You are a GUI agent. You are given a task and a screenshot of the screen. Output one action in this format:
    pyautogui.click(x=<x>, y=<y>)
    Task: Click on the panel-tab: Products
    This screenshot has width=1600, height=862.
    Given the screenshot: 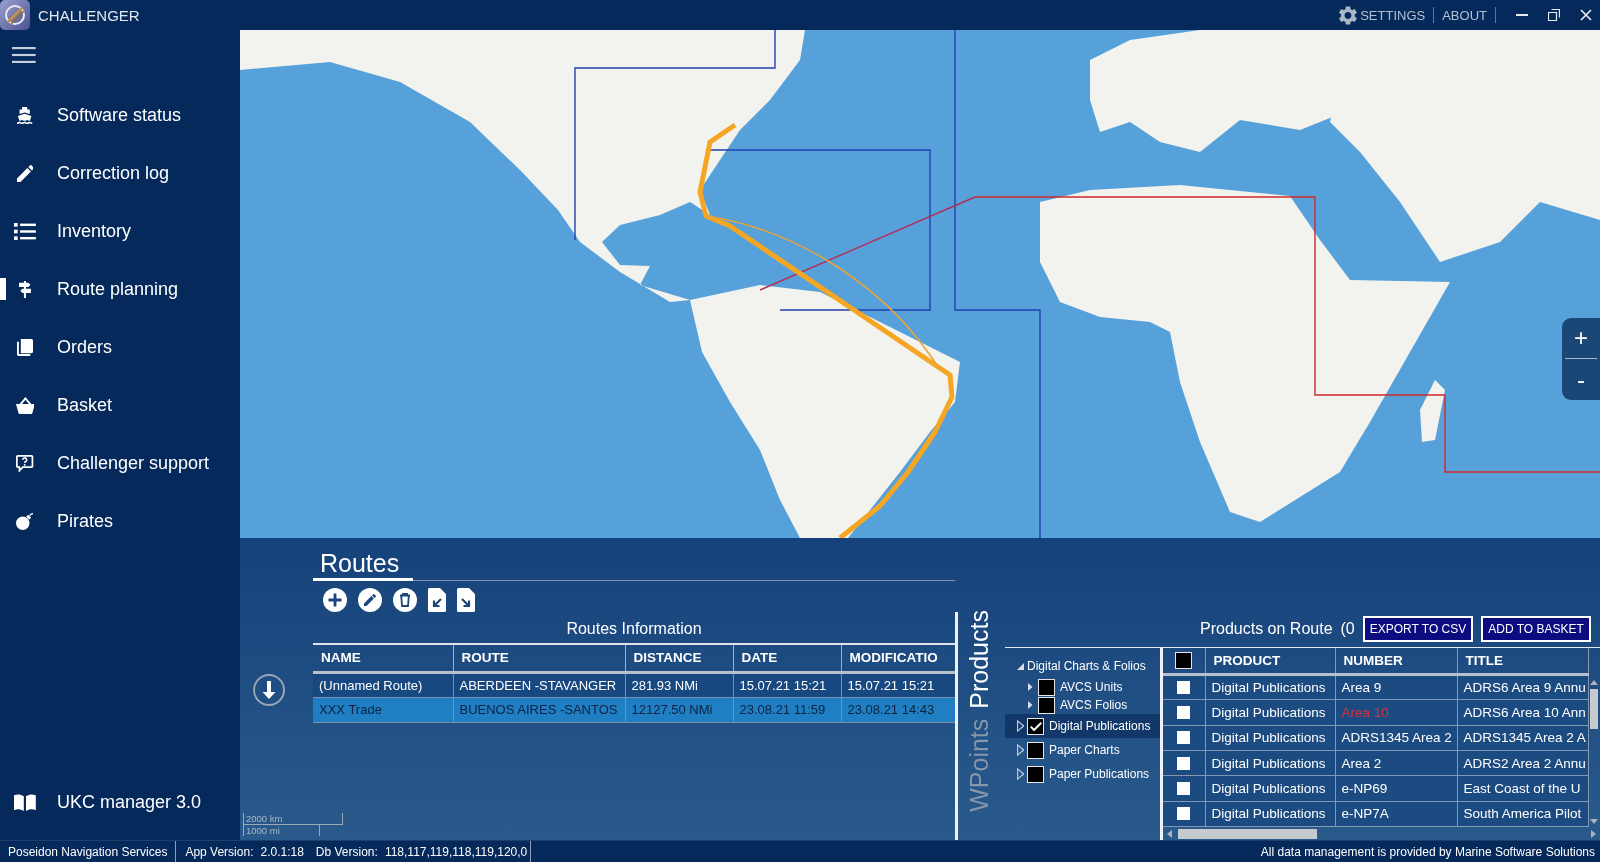 What is the action you would take?
    pyautogui.click(x=979, y=659)
    